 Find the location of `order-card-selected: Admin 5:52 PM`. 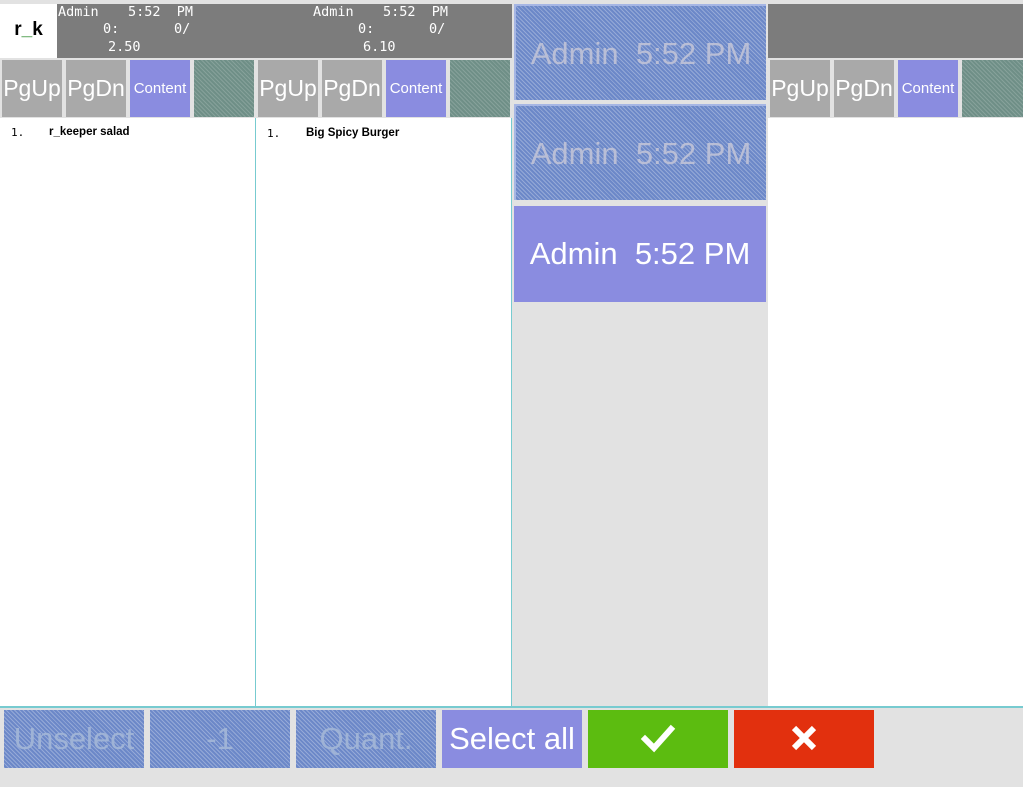

order-card-selected: Admin 5:52 PM is located at coordinates (640, 254).